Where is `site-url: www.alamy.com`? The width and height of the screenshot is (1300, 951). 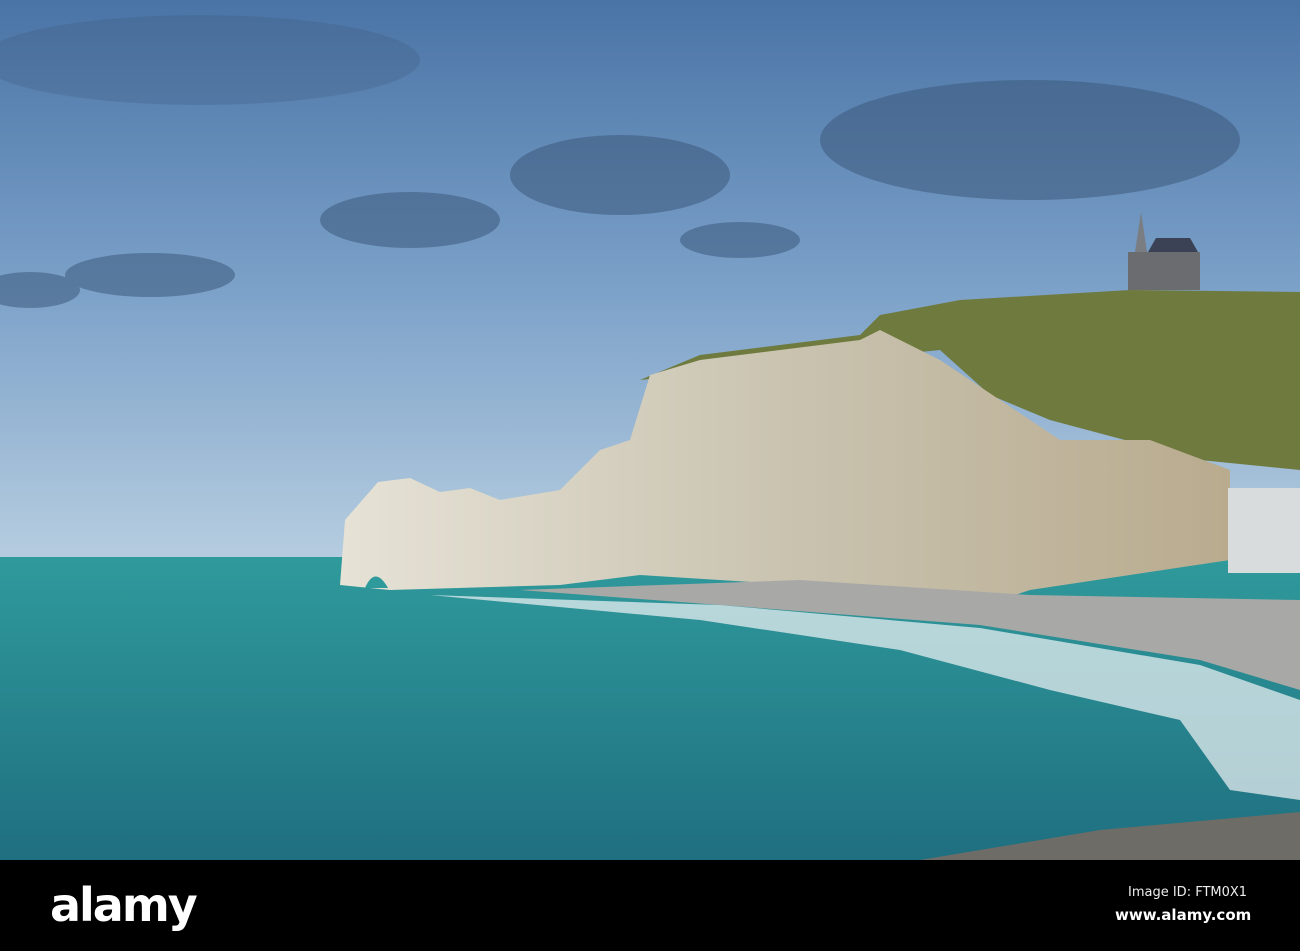 site-url: www.alamy.com is located at coordinates (1183, 915).